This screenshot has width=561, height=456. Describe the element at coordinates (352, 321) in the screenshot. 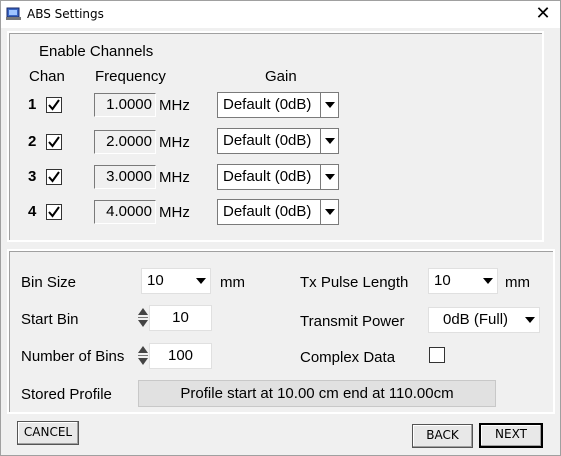

I see `transmit-power-label: Transmit Power` at that location.